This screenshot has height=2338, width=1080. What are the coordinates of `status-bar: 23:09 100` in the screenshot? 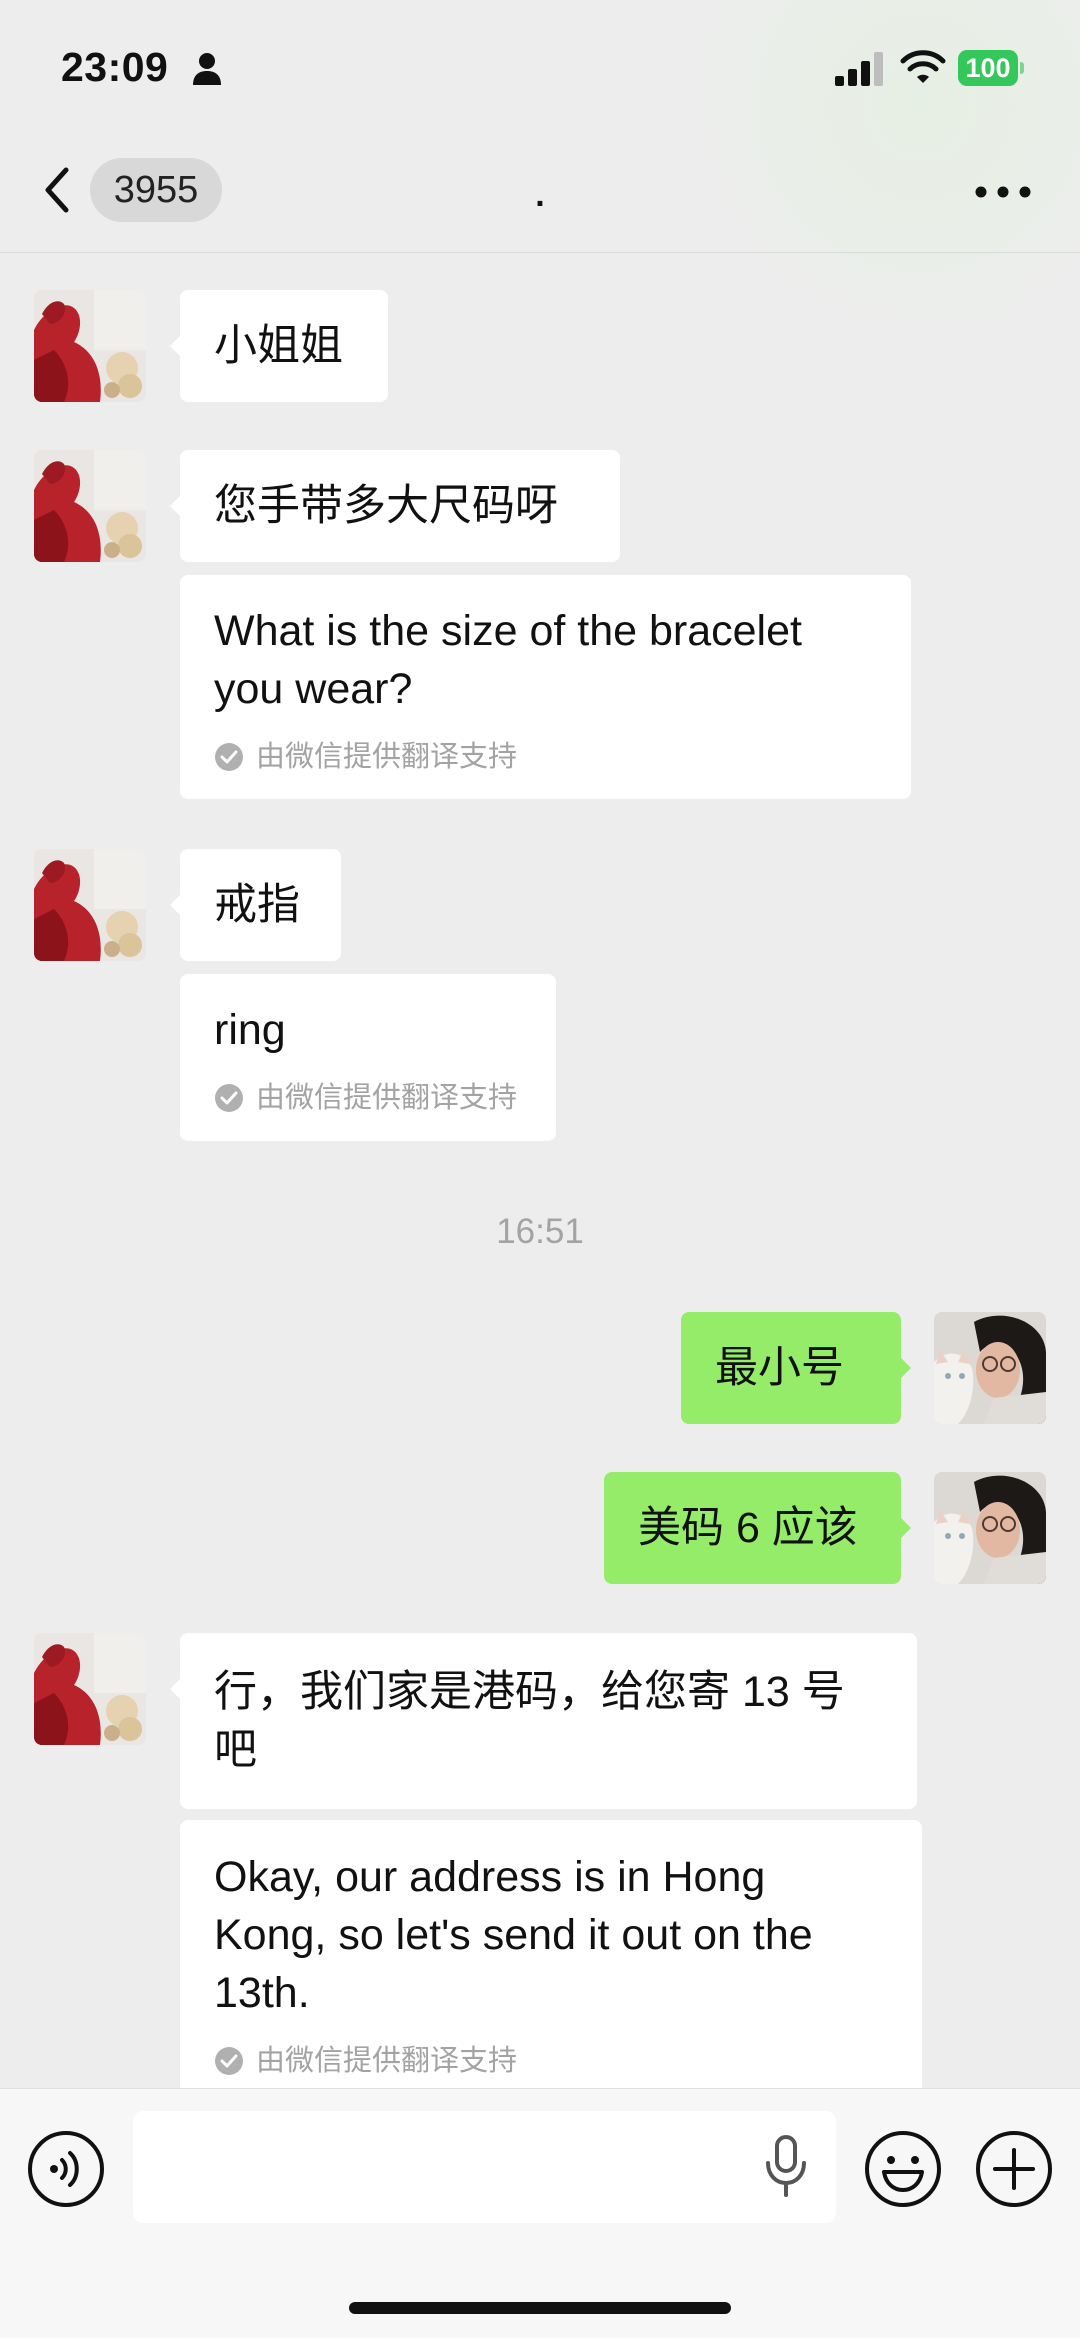 It's located at (540, 65).